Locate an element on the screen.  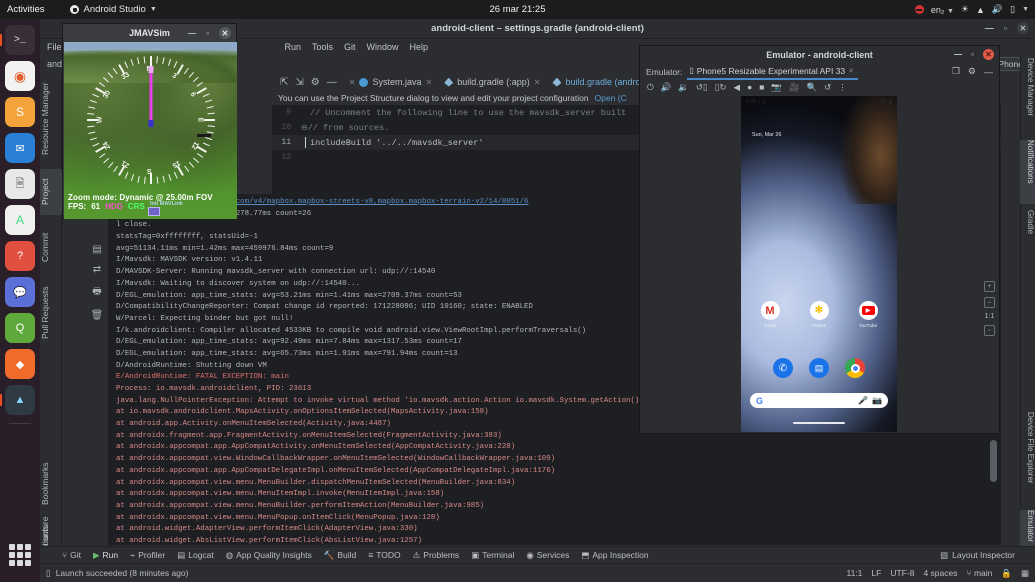
collapse-all-icon: ⇱ is located at coordinates (284, 82).